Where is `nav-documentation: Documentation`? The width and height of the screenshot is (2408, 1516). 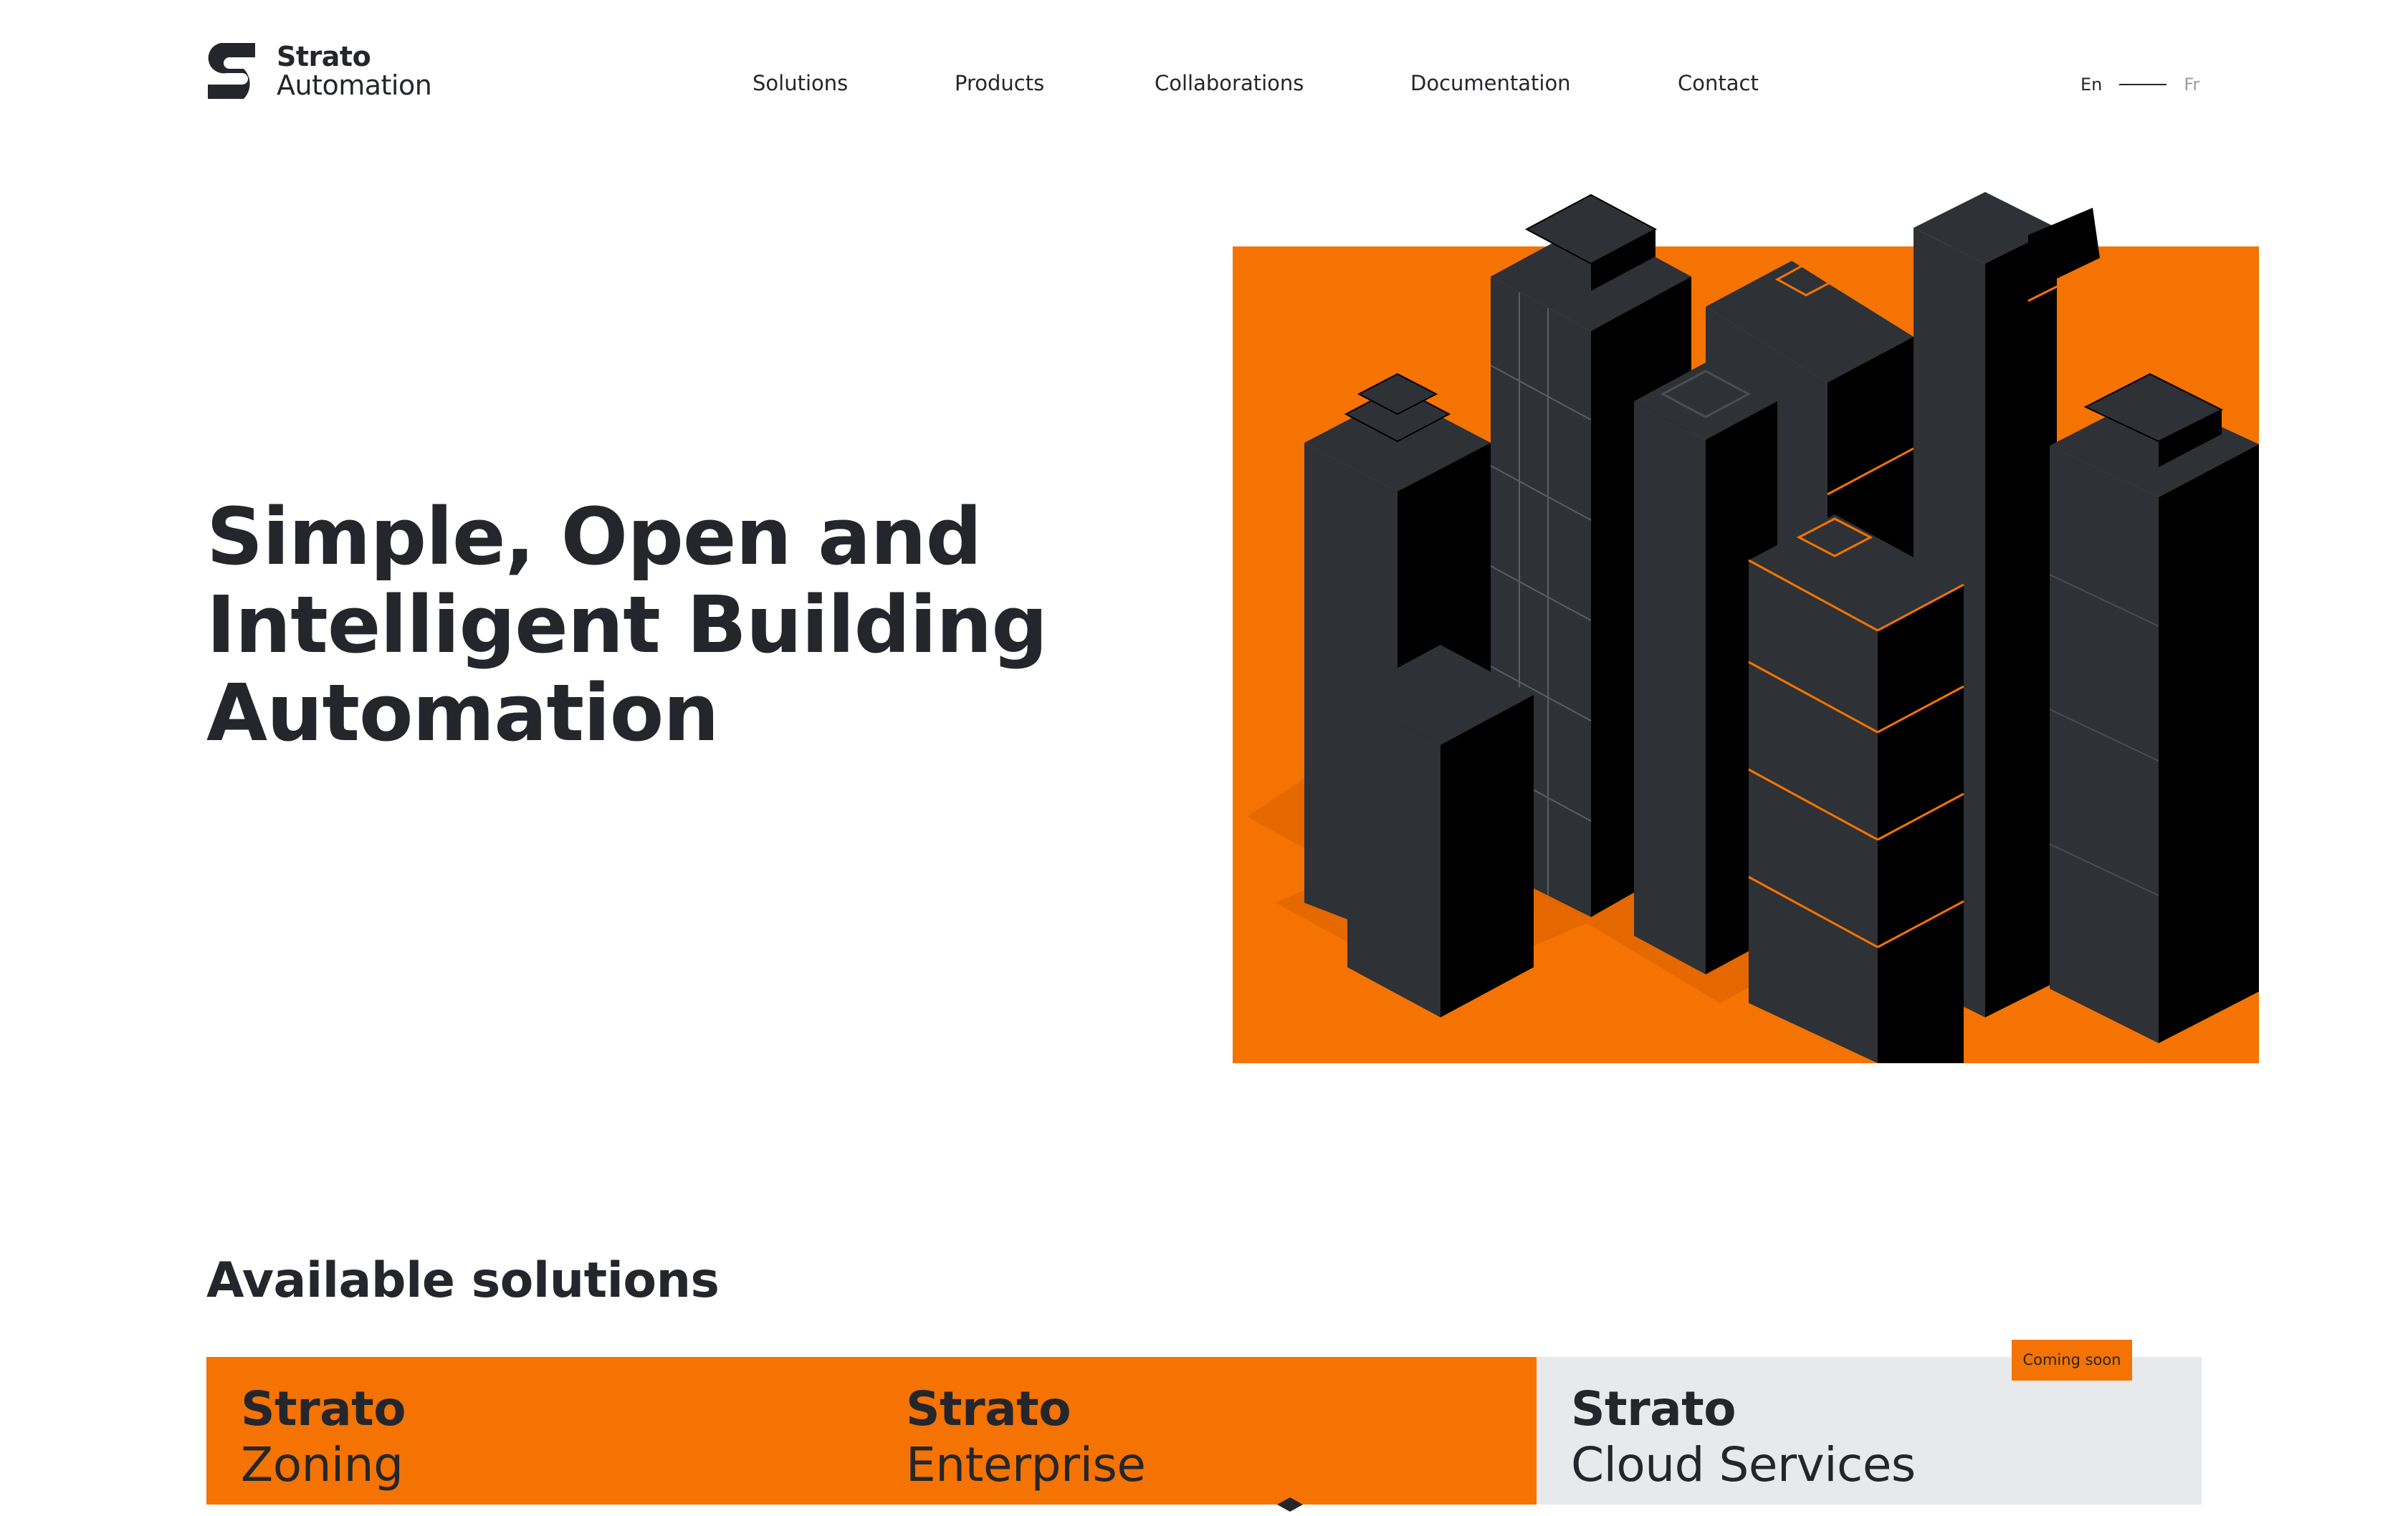
nav-documentation: Documentation is located at coordinates (1490, 83).